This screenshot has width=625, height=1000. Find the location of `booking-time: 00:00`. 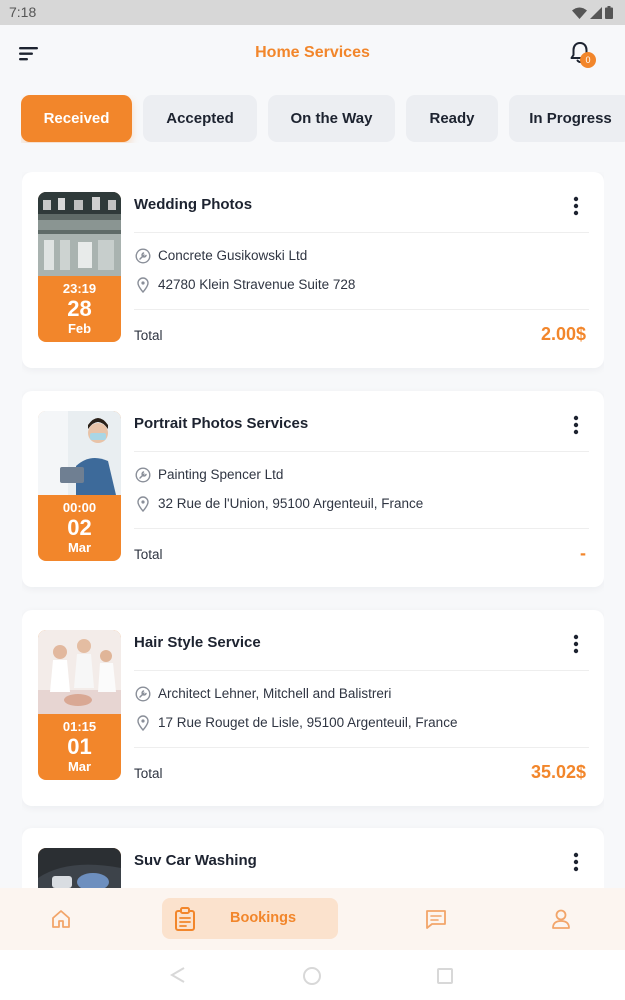

booking-time: 00:00 is located at coordinates (79, 507).